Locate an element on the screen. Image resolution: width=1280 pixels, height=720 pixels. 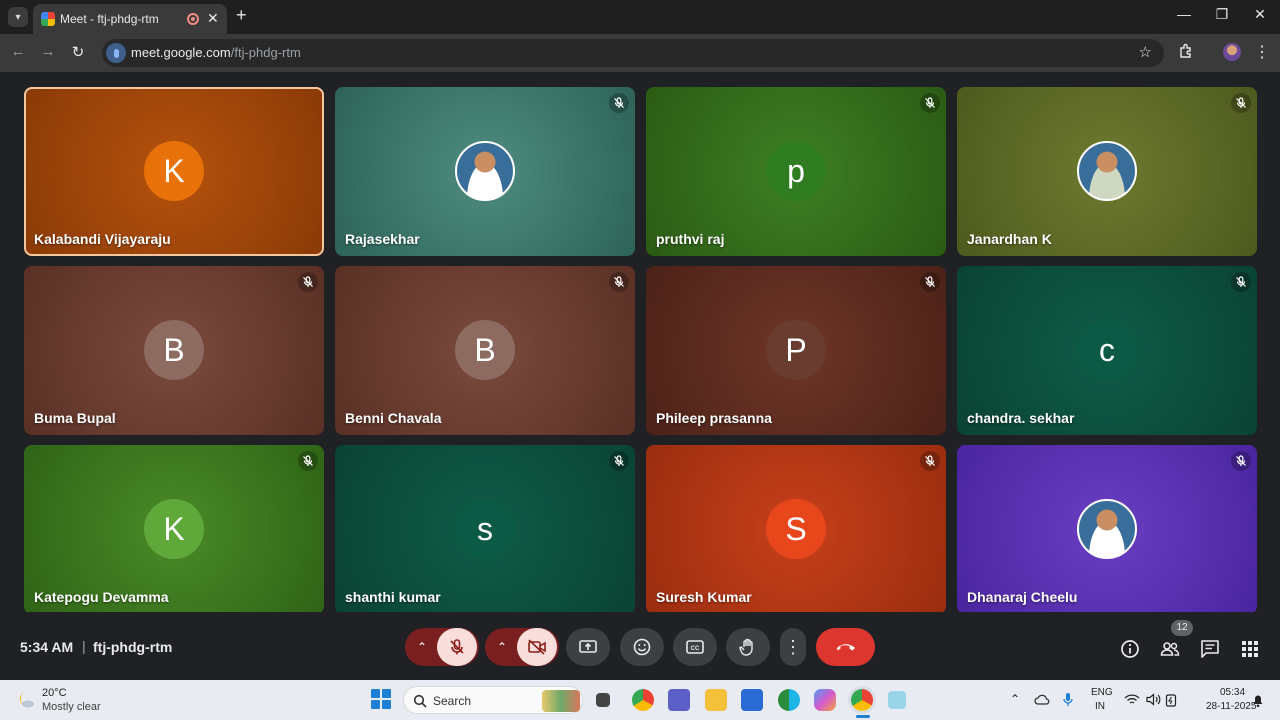
participant-name: Buma Bupal is located at coordinates (75, 418).